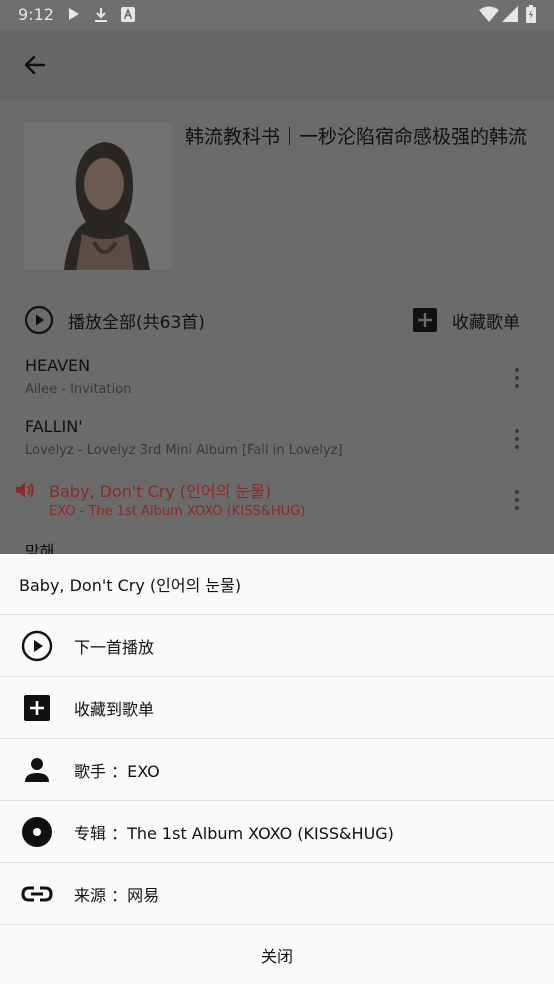 This screenshot has height=984, width=554. What do you see at coordinates (37, 645) in the screenshot?
I see `play-next-icon` at bounding box center [37, 645].